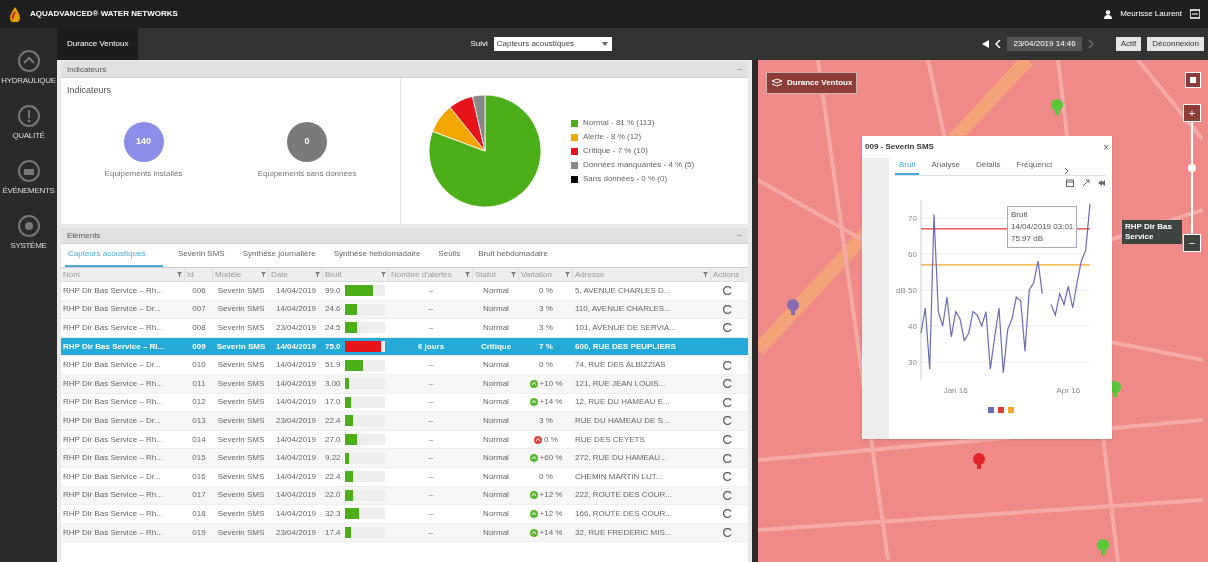  I want to click on table-cell-text: 51.9, so click(333, 365).